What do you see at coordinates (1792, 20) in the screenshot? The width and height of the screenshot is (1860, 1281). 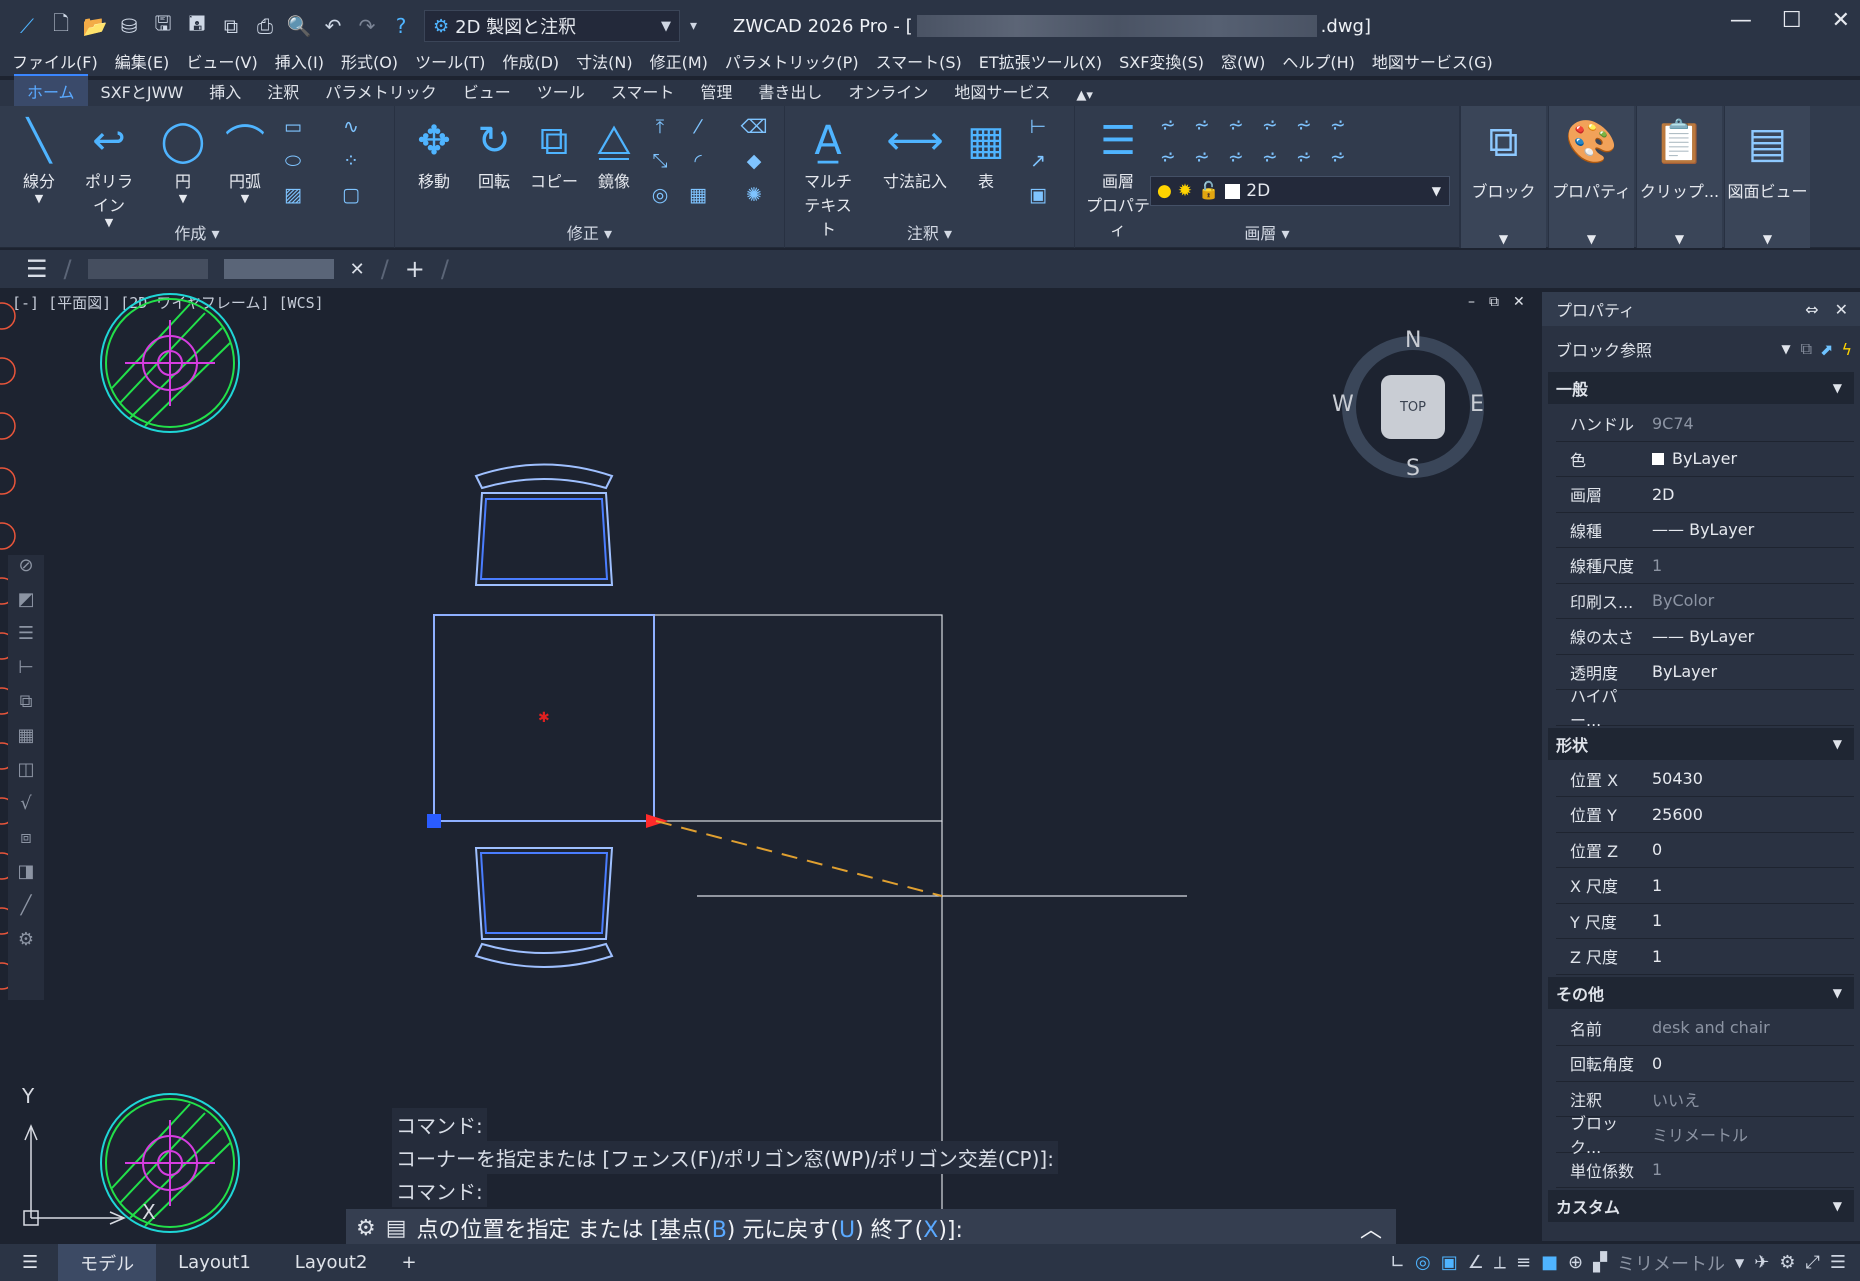 I see `maximize-icon: ☐` at bounding box center [1792, 20].